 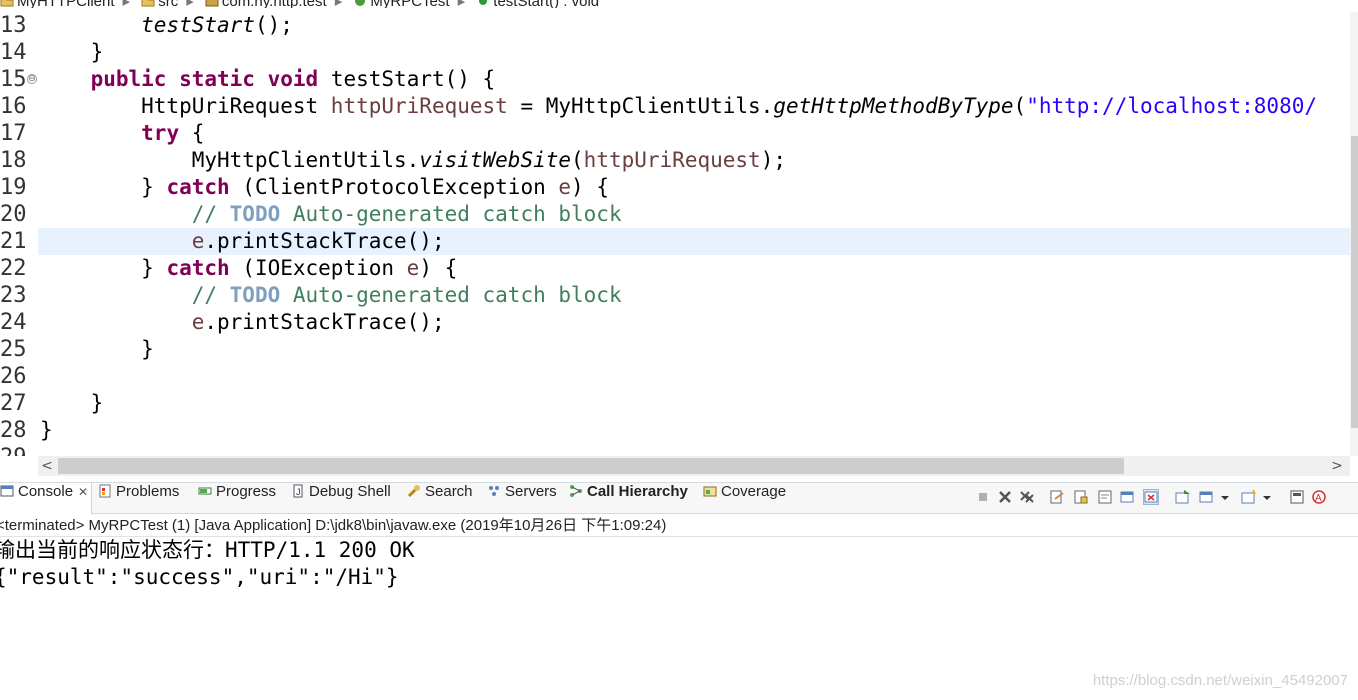 I want to click on tab-progress: Progress, so click(x=237, y=499).